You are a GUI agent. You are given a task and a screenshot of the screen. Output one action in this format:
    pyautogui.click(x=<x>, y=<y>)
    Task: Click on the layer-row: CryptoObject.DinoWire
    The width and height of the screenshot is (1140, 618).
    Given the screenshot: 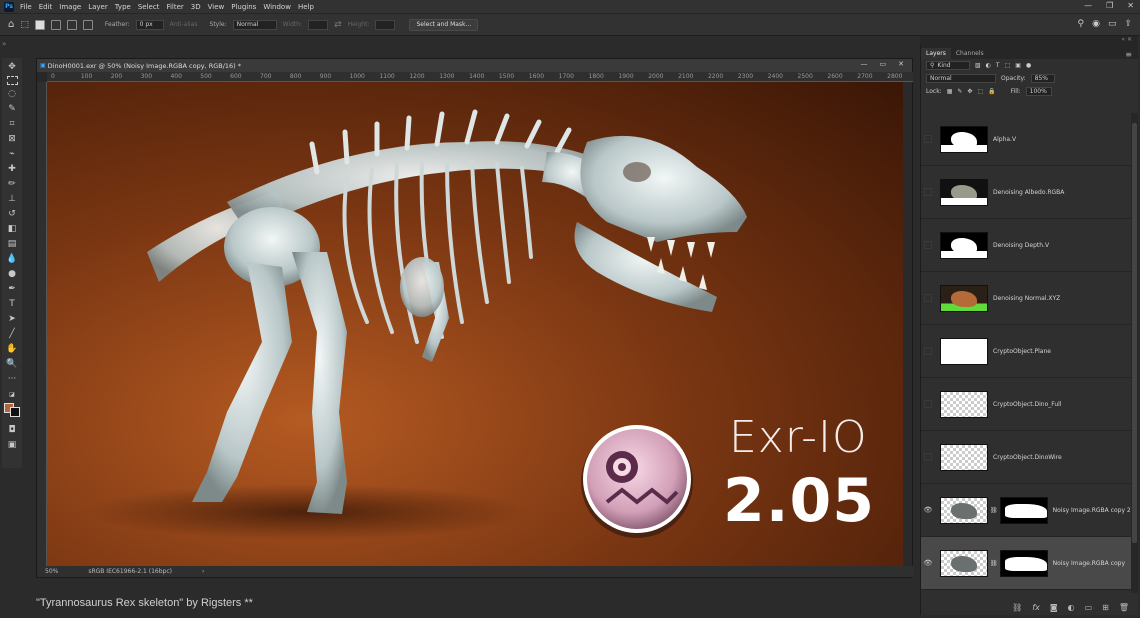 What is the action you would take?
    pyautogui.click(x=1026, y=457)
    